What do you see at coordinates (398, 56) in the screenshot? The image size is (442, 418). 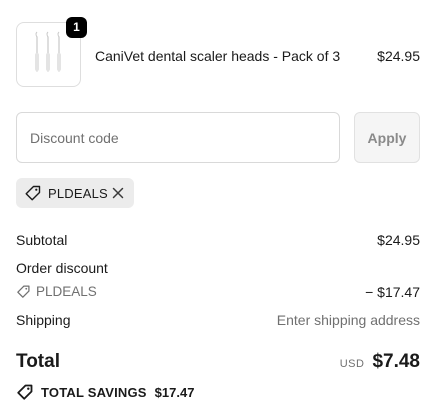 I see `product-price: $24.95` at bounding box center [398, 56].